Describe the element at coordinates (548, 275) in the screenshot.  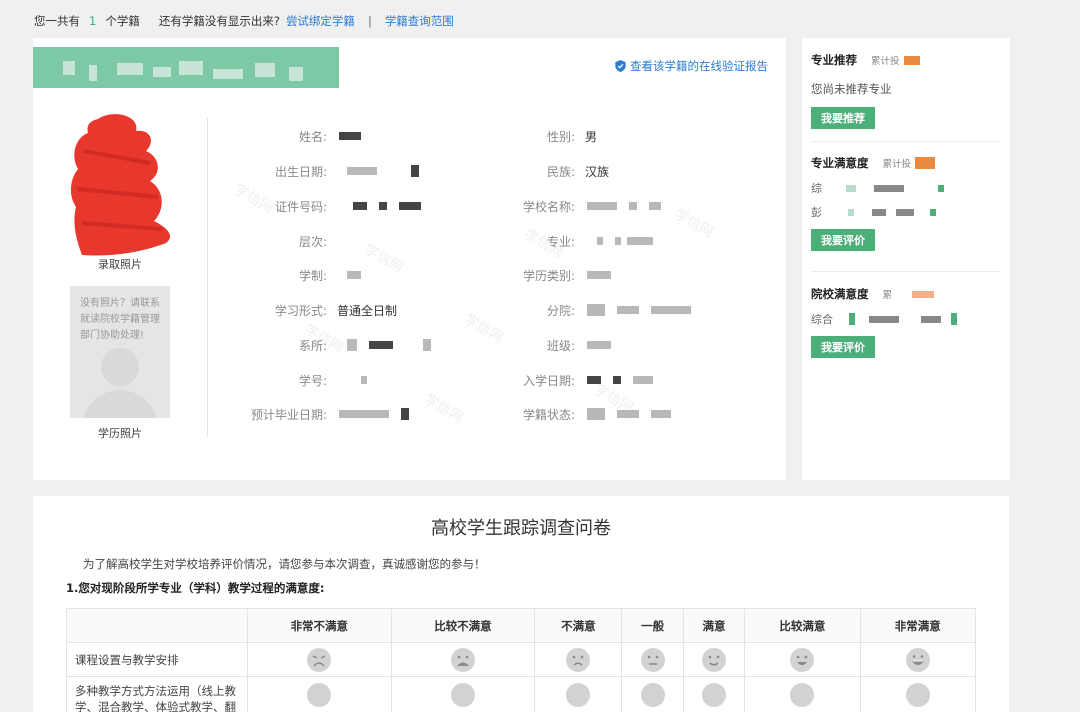
I see `field-label: 学历类别:` at that location.